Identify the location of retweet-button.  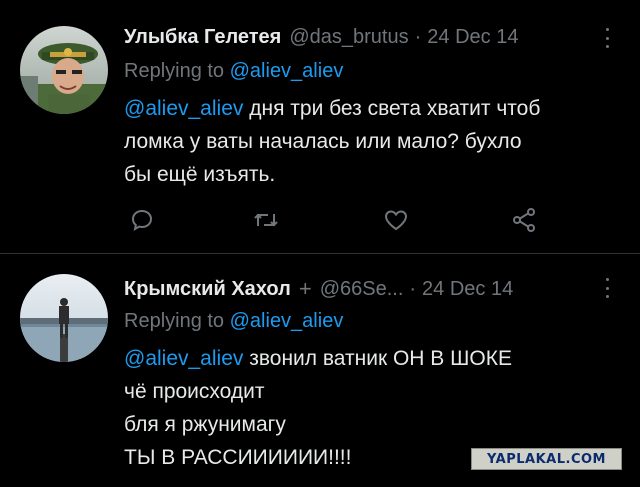
(266, 220).